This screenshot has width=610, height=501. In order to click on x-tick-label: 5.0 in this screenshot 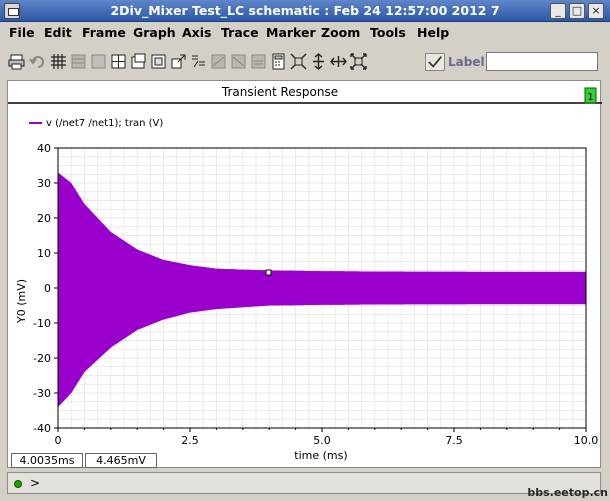, I will do `click(322, 440)`.